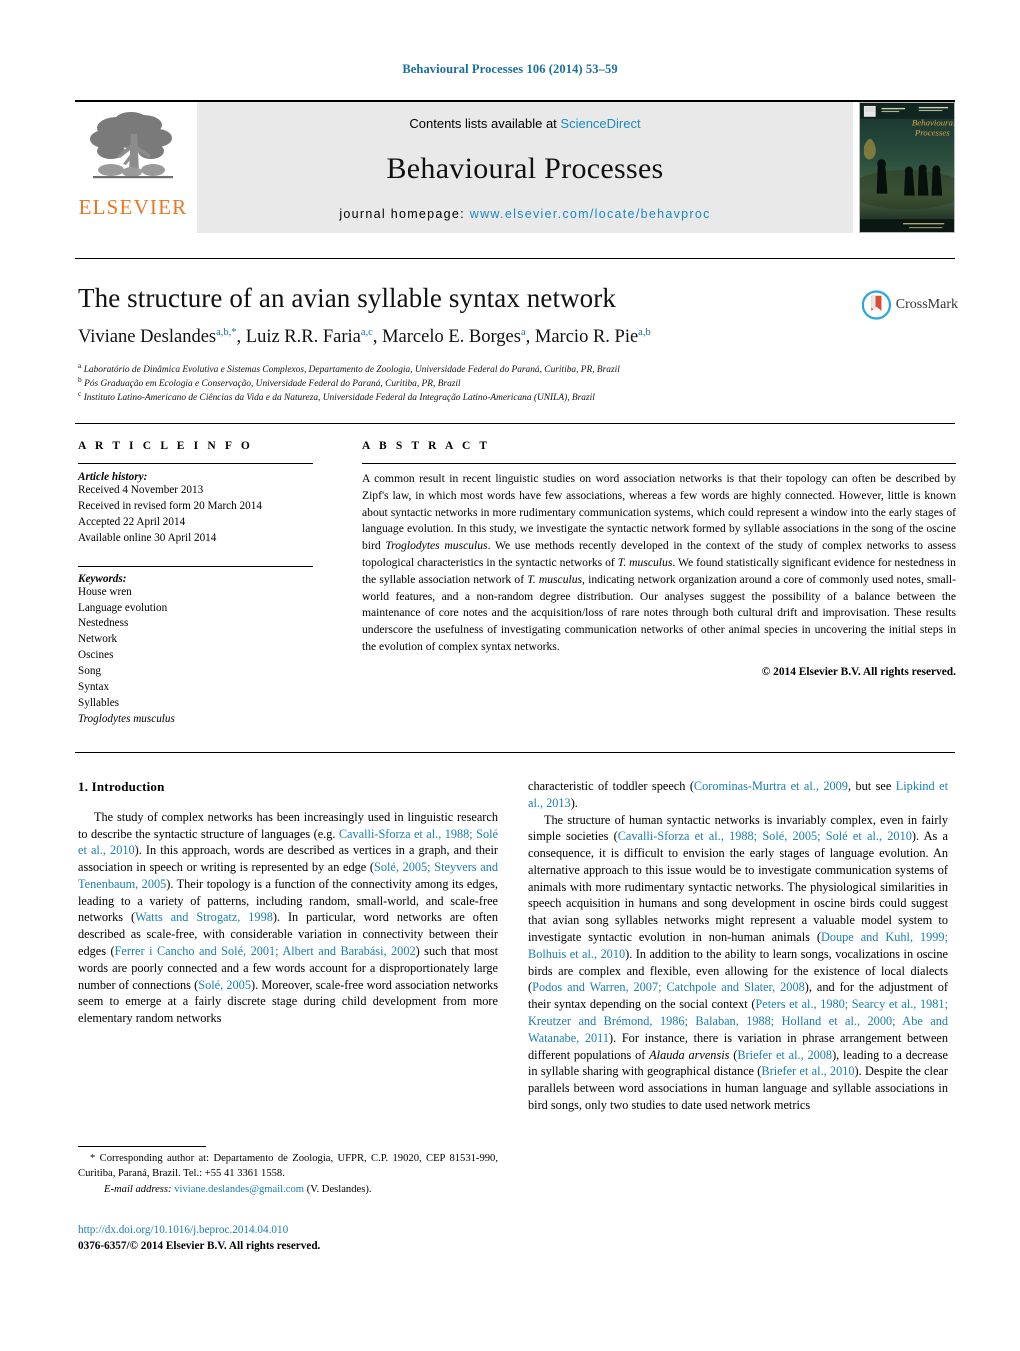  Describe the element at coordinates (926, 304) in the screenshot. I see `crossmark-label: CrossMark` at that location.